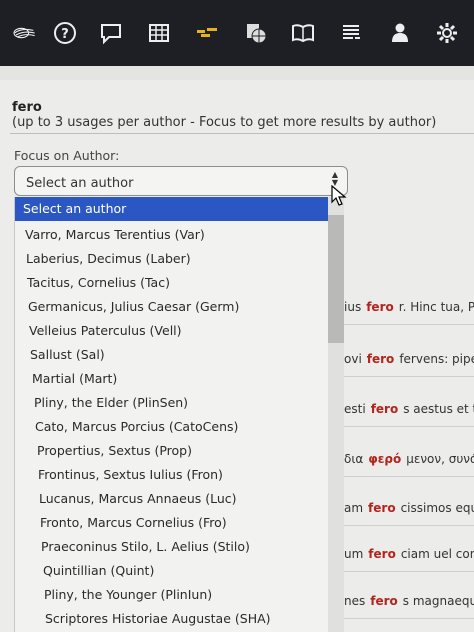  Describe the element at coordinates (27, 107) in the screenshot. I see `query-word: fero` at that location.